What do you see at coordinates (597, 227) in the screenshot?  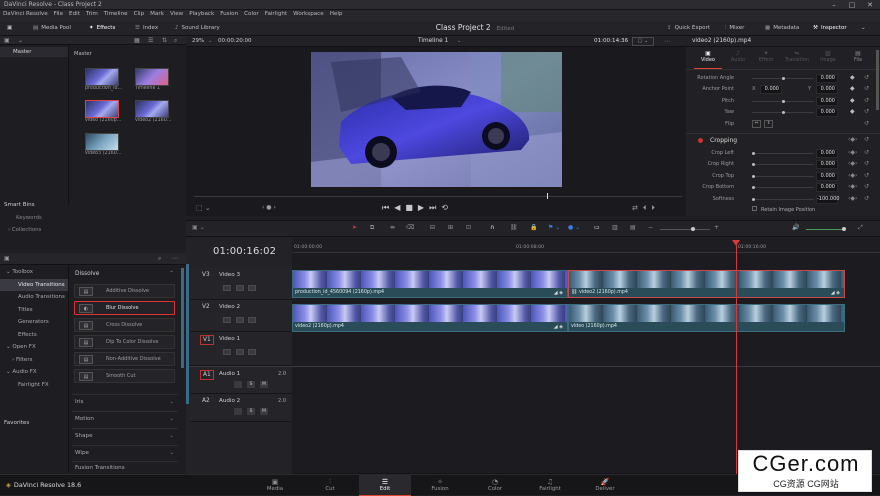 I see `zoom-full-icon: ▭` at bounding box center [597, 227].